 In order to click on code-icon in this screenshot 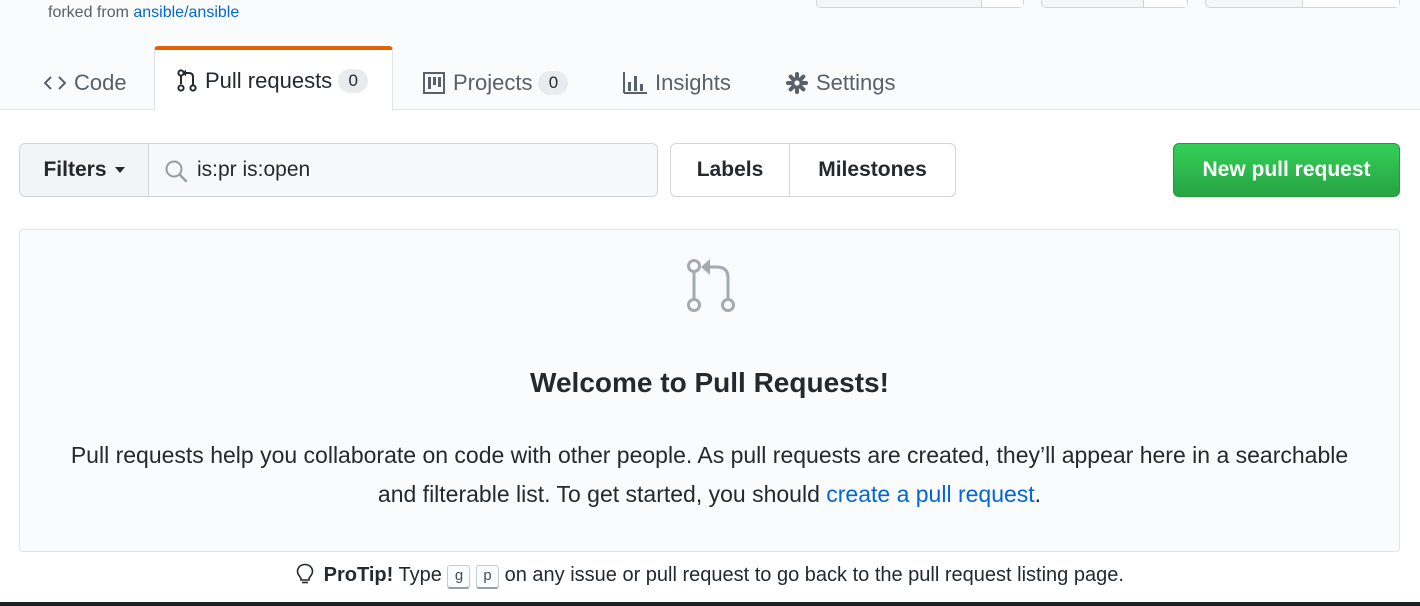, I will do `click(55, 83)`.